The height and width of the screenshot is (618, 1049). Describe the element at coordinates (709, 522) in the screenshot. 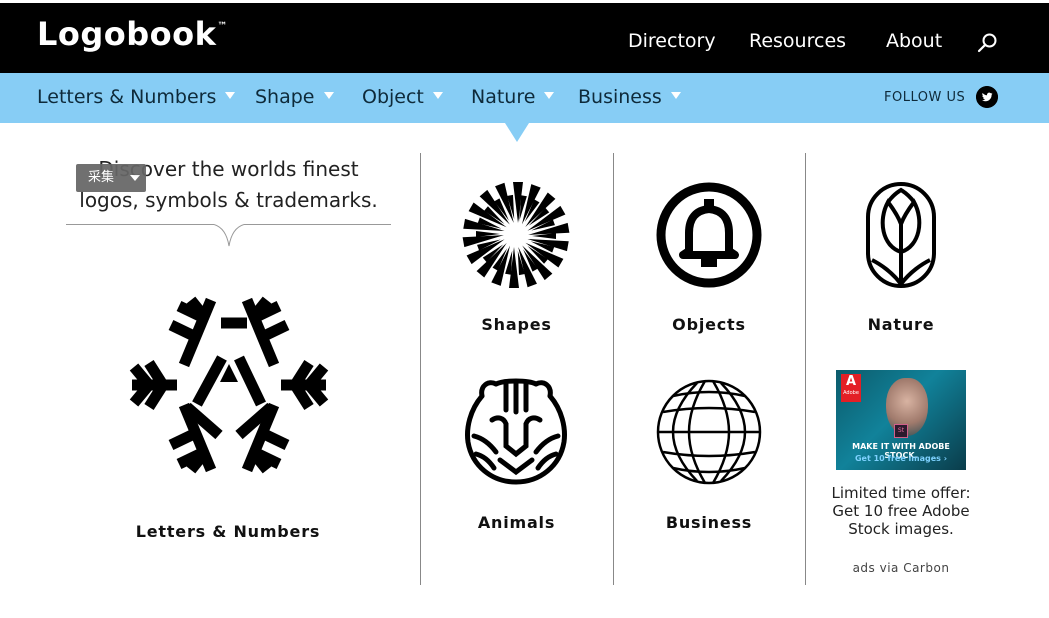

I see `tile-label-business: Business` at that location.